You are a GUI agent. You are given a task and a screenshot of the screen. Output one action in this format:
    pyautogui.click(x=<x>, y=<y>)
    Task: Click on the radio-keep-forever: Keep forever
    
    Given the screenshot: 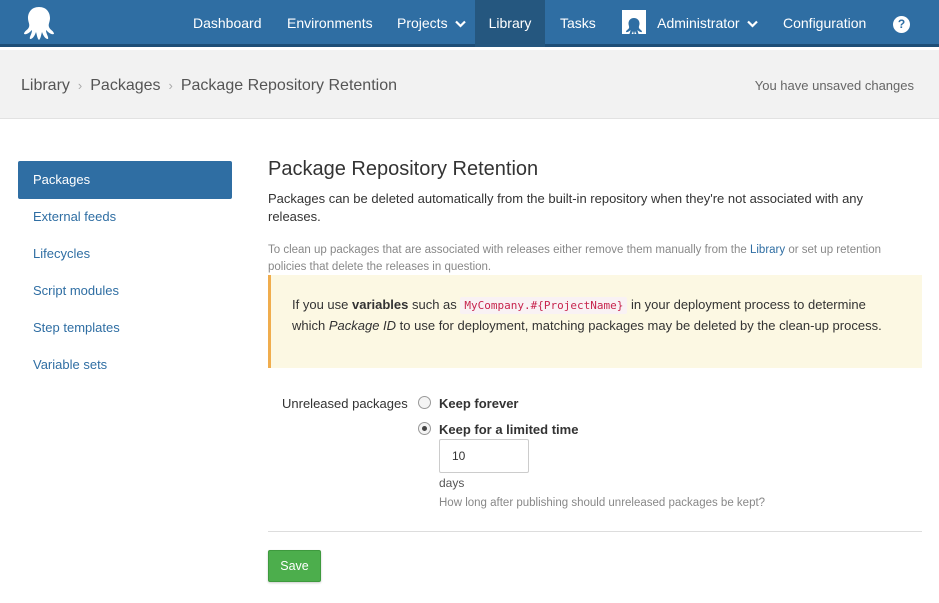 What is the action you would take?
    pyautogui.click(x=468, y=403)
    